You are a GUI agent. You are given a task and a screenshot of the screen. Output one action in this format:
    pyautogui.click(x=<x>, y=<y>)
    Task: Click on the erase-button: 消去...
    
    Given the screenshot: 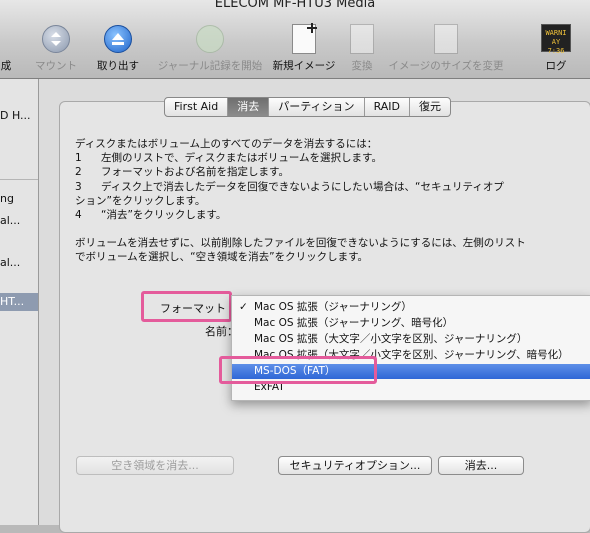 What is the action you would take?
    pyautogui.click(x=481, y=465)
    